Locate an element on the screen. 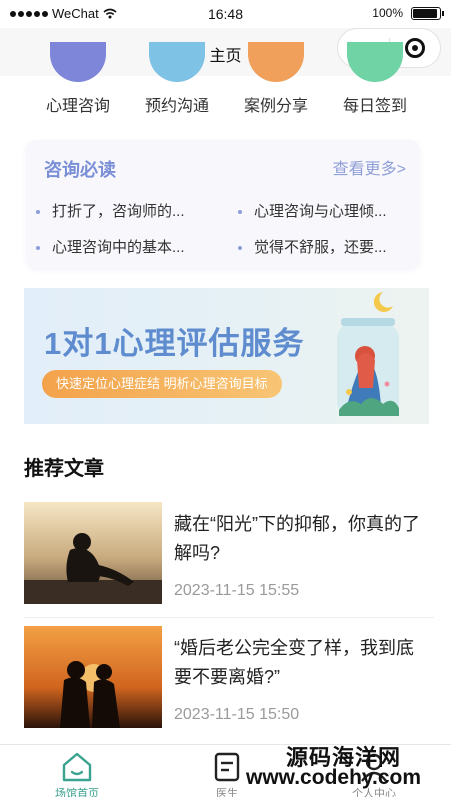  quick-action-consult: 心理咨询 is located at coordinates (78, 83).